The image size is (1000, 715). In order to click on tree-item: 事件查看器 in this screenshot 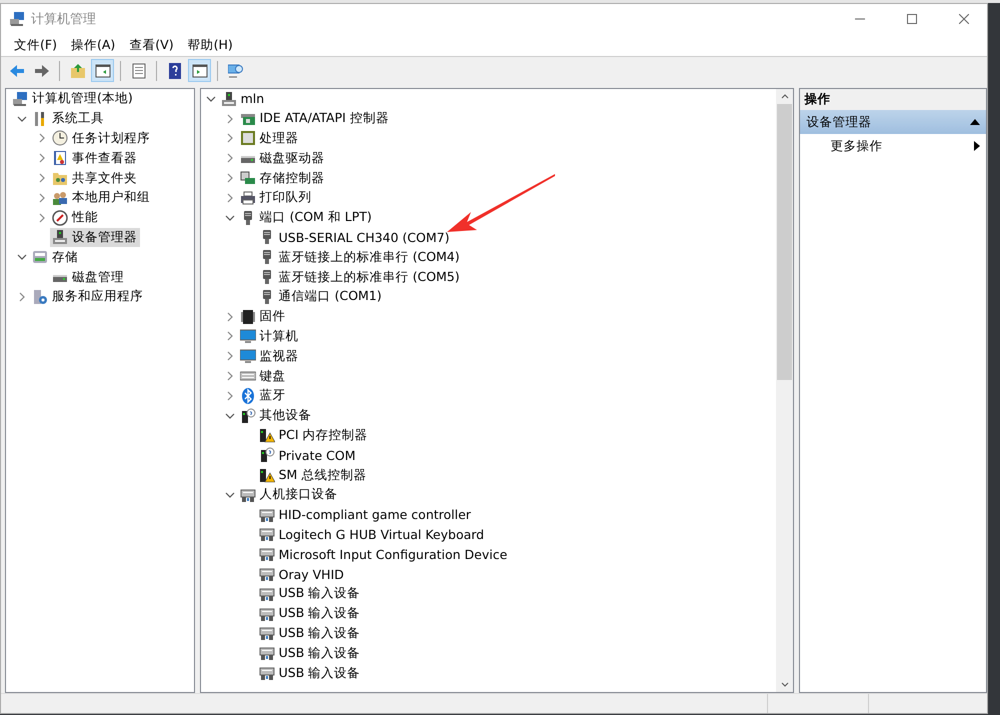, I will do `click(95, 158)`.